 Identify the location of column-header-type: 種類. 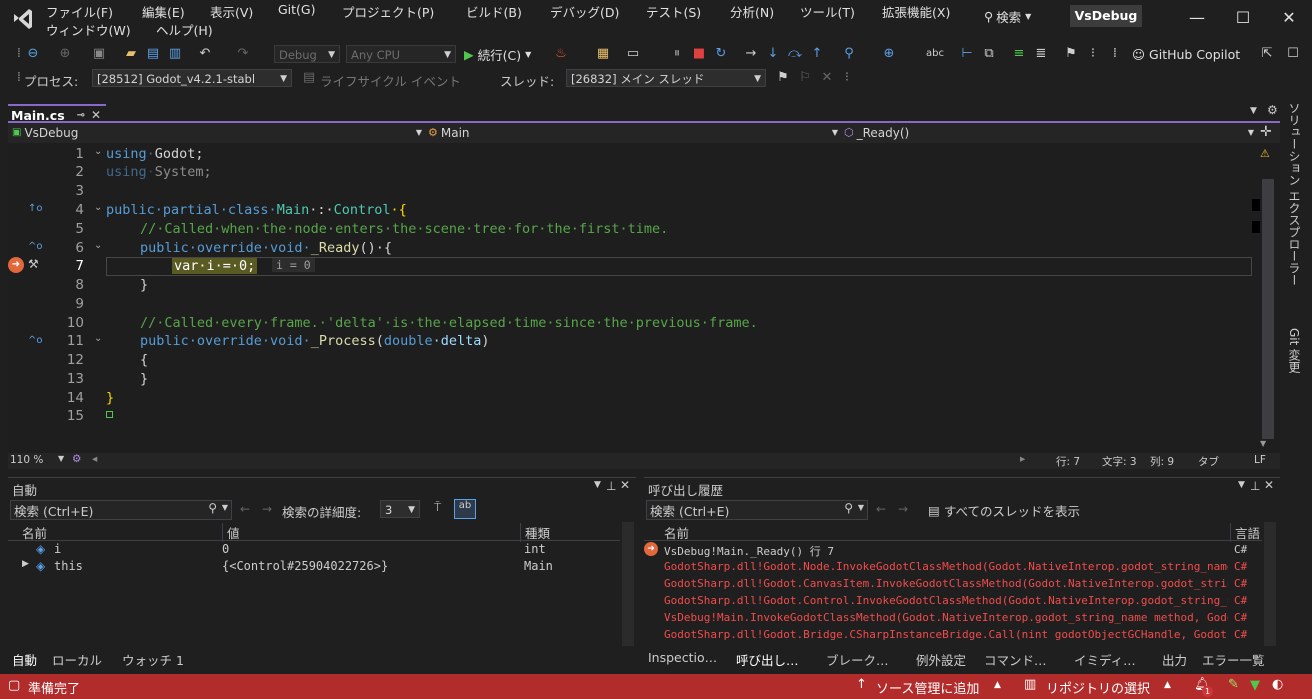
(535, 532).